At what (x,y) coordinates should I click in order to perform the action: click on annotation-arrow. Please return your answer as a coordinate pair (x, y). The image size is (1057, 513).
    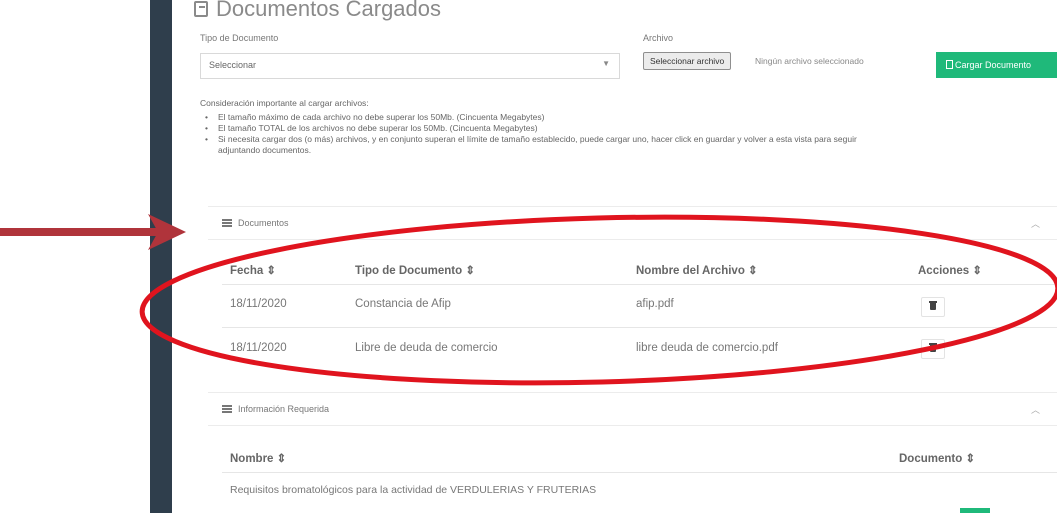
    Looking at the image, I should click on (93, 232).